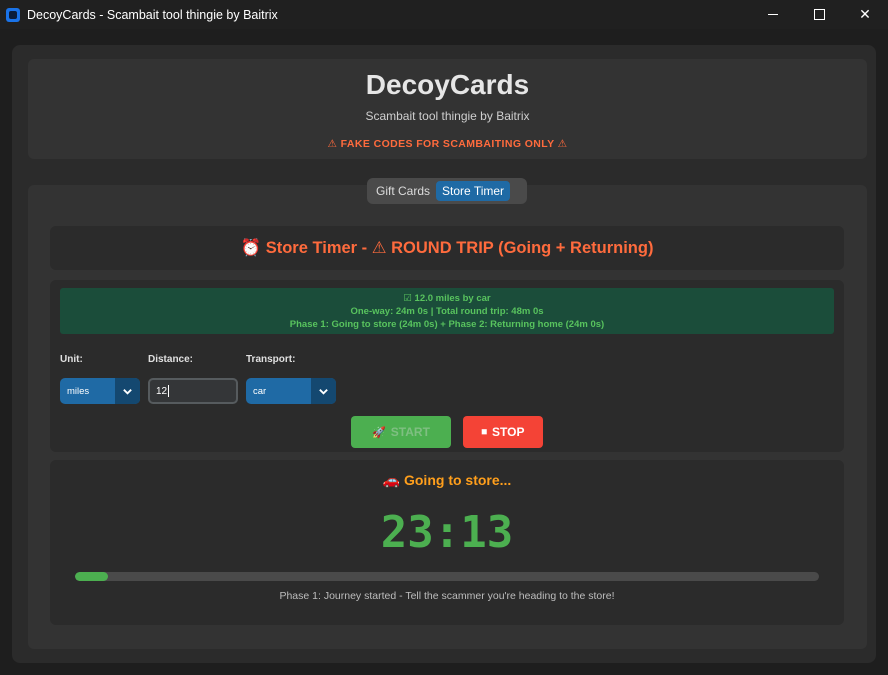 Image resolution: width=888 pixels, height=675 pixels. What do you see at coordinates (193, 391) in the screenshot?
I see `distance-input: 12` at bounding box center [193, 391].